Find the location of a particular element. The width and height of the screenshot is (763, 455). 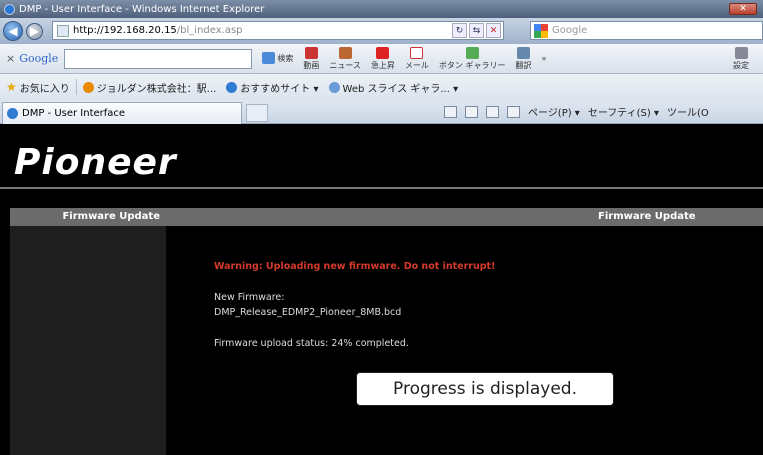

main-header: Firmware Update is located at coordinates (464, 217).